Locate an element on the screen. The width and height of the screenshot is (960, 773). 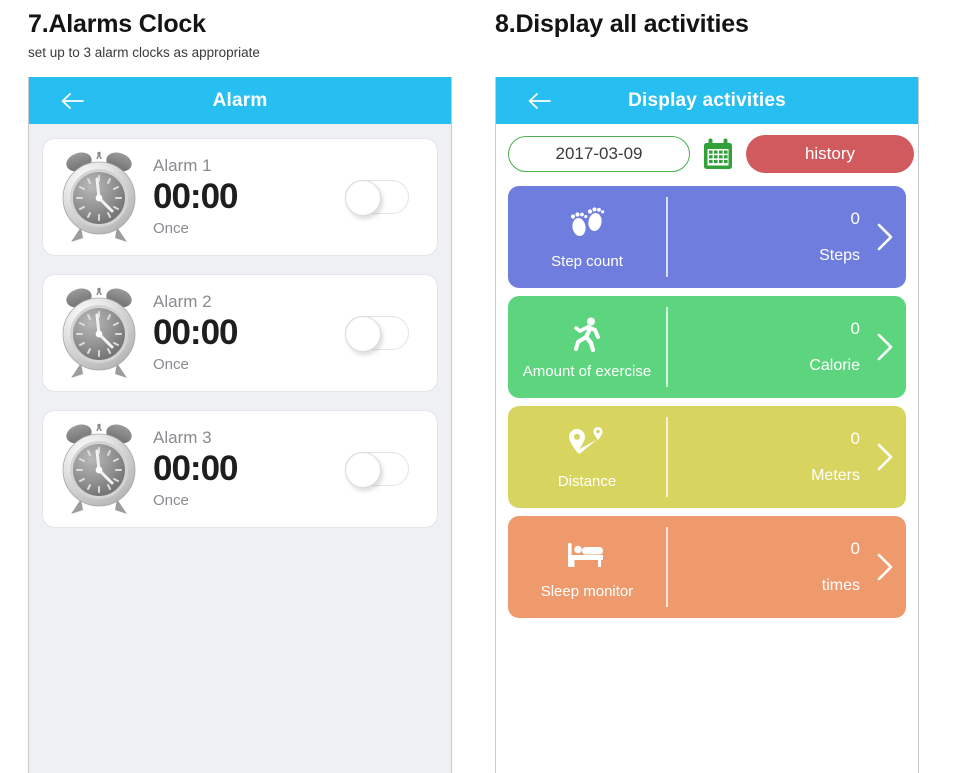
alarm-appbar: Alarm is located at coordinates (240, 100).